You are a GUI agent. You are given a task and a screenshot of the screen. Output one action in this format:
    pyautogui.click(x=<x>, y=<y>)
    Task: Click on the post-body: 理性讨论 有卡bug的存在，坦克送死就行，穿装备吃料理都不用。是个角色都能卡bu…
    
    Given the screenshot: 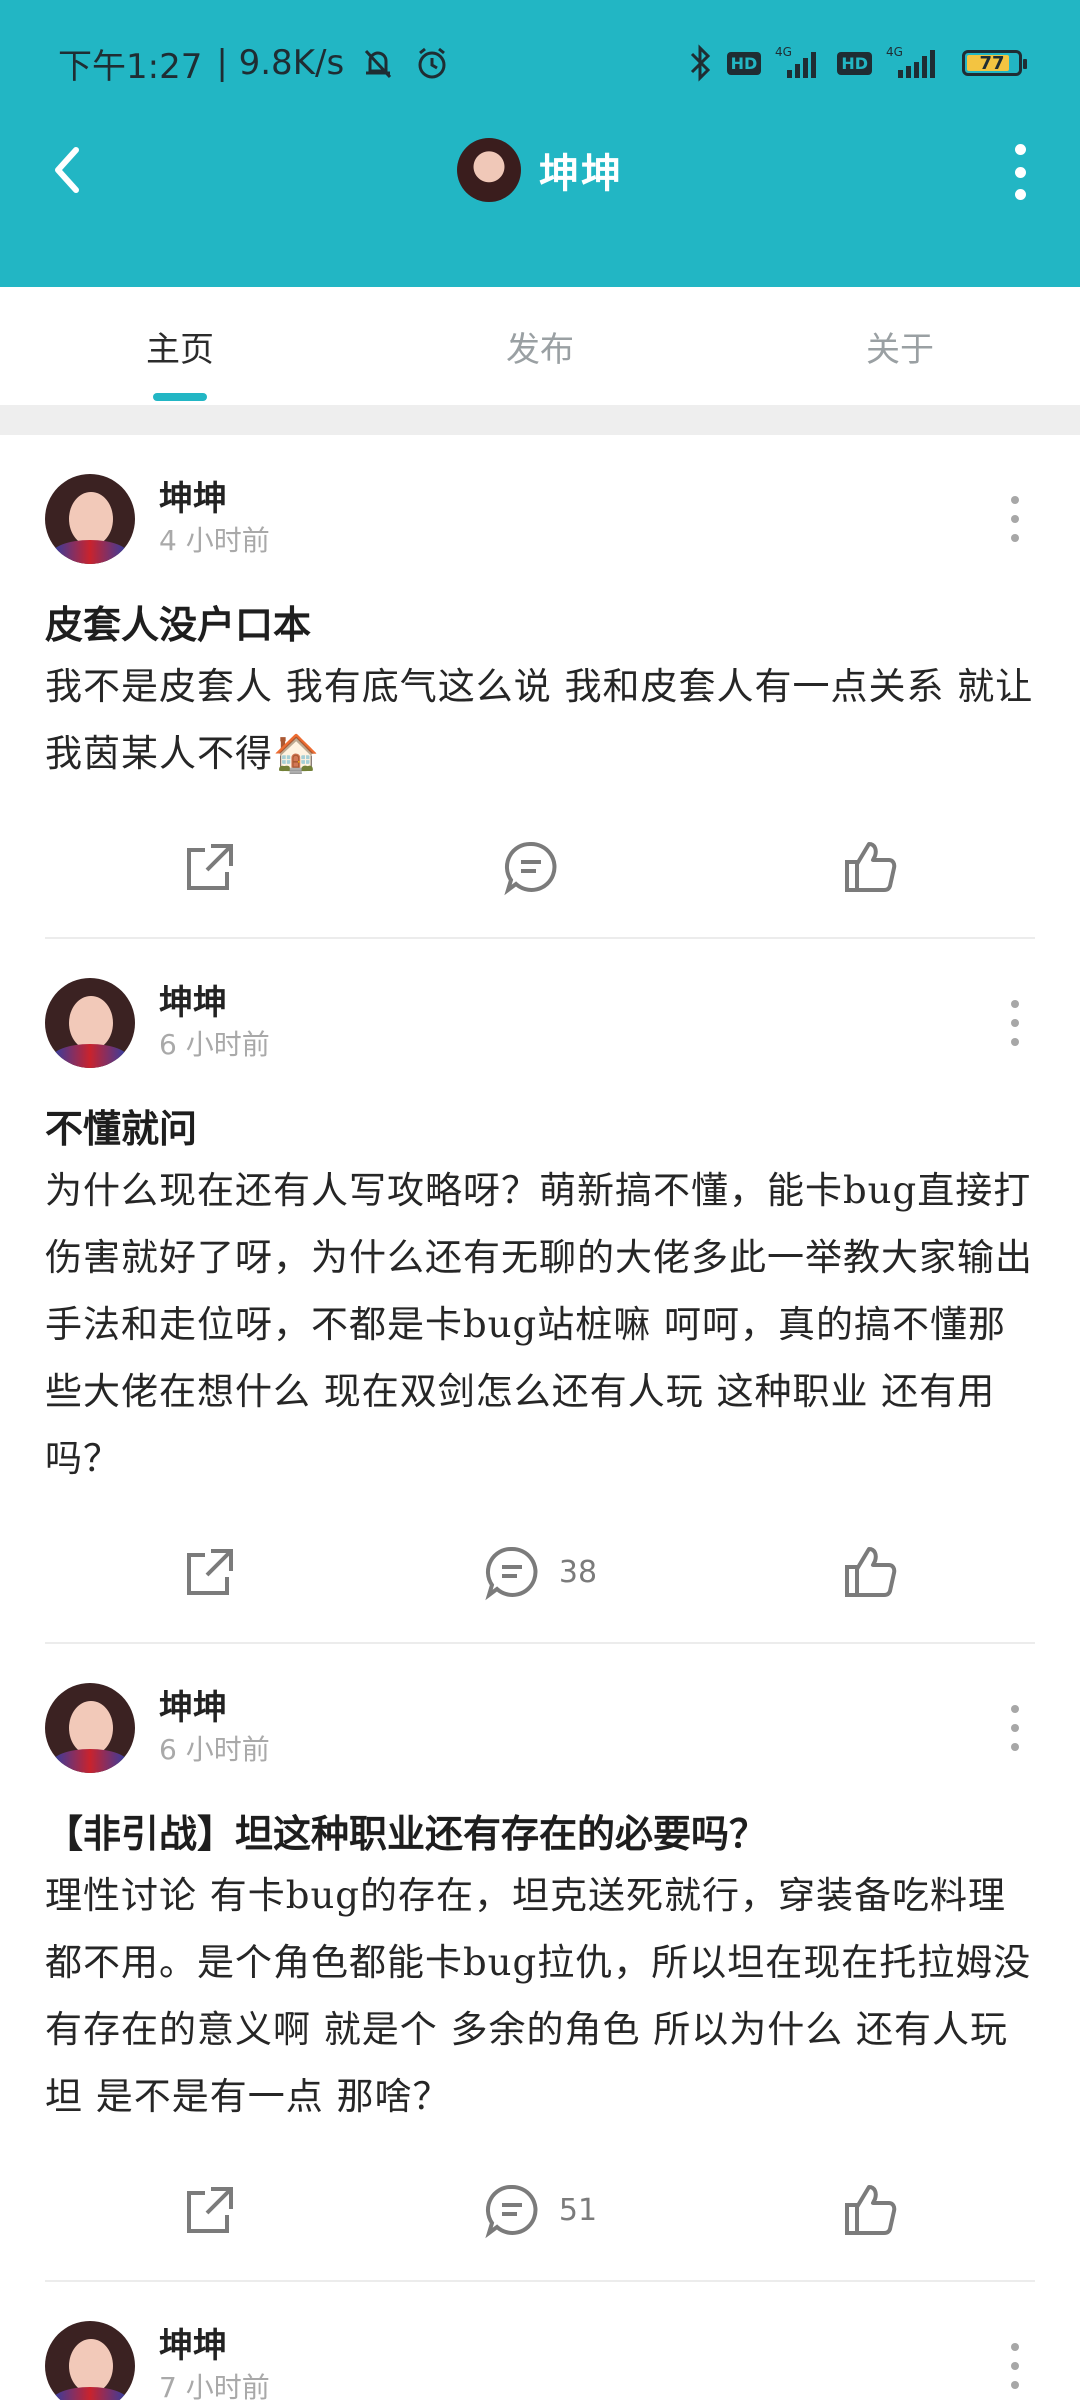 What is the action you would take?
    pyautogui.click(x=538, y=1996)
    